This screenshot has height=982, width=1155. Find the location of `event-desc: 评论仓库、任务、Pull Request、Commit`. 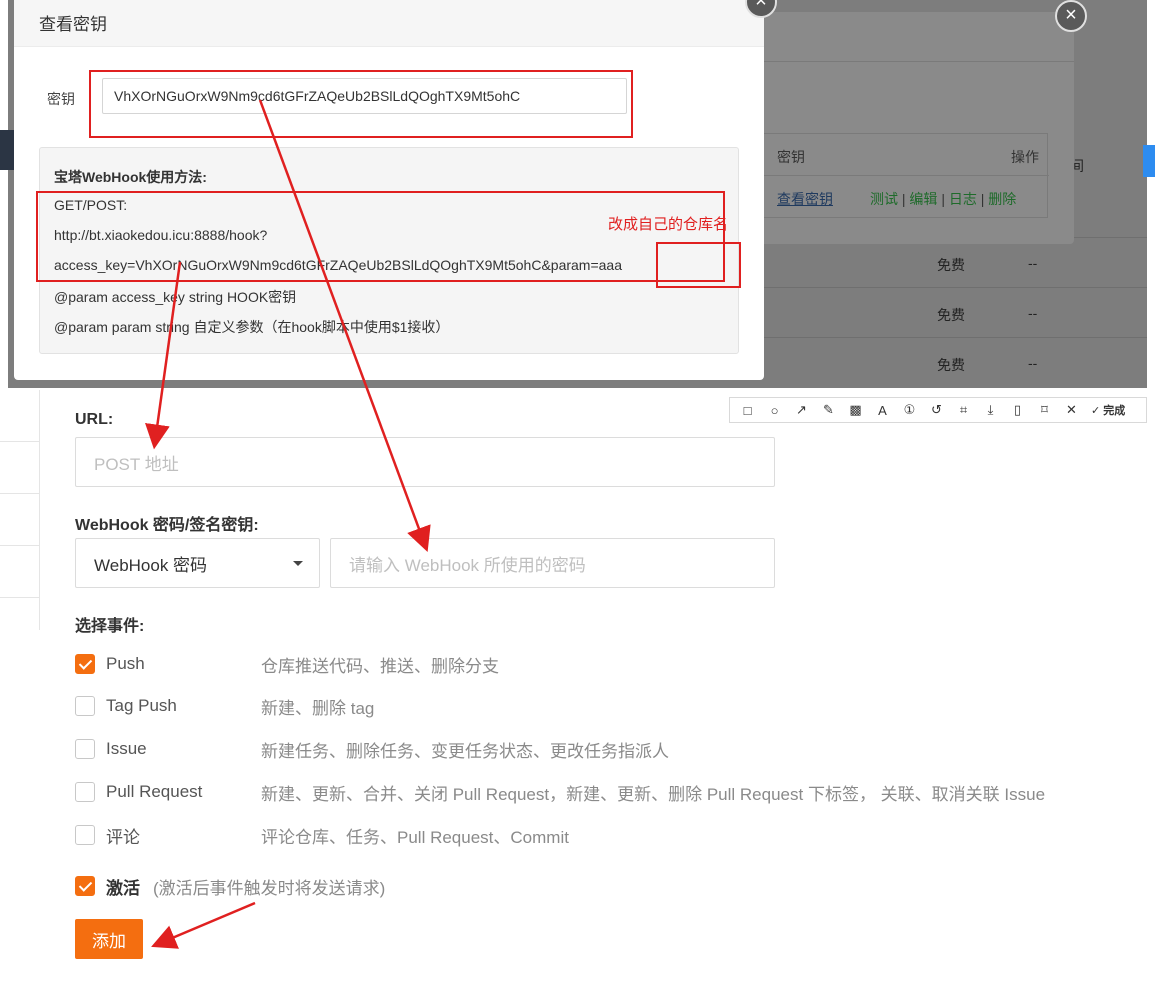

event-desc: 评论仓库、任务、Pull Request、Commit is located at coordinates (415, 837).